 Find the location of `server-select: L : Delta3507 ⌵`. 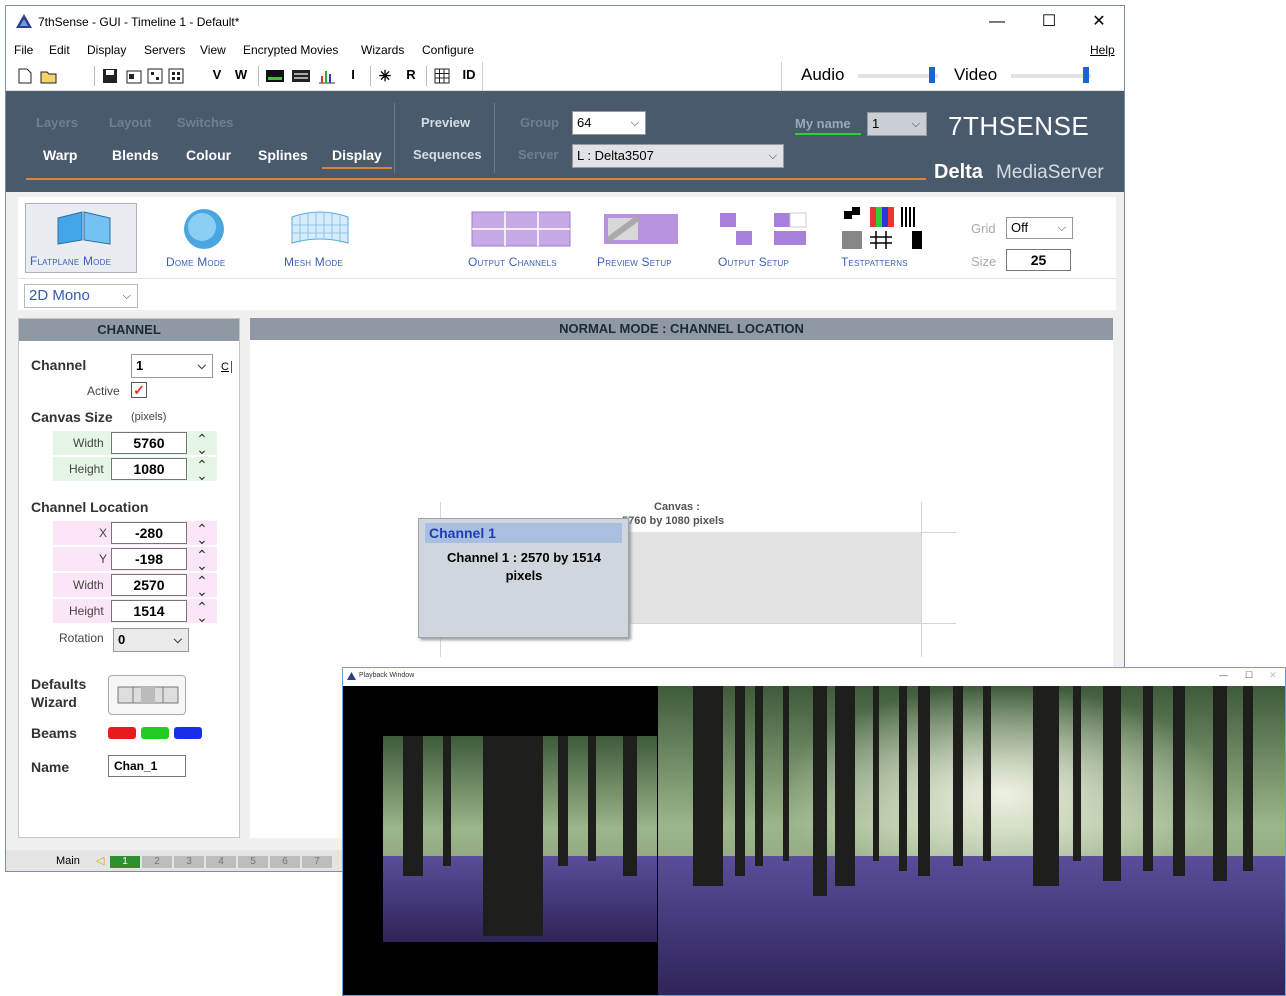

server-select: L : Delta3507 ⌵ is located at coordinates (678, 156).